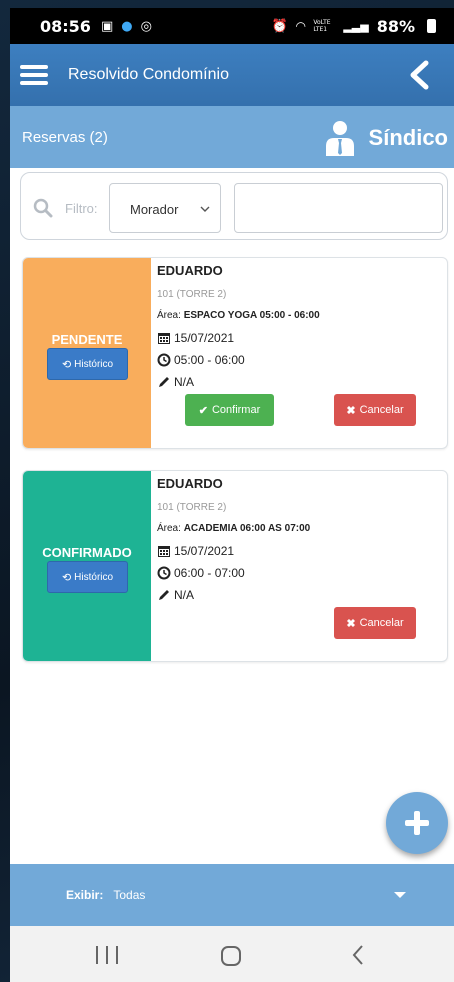  Describe the element at coordinates (65, 137) in the screenshot. I see `reservas-count: Reservas (2)` at that location.